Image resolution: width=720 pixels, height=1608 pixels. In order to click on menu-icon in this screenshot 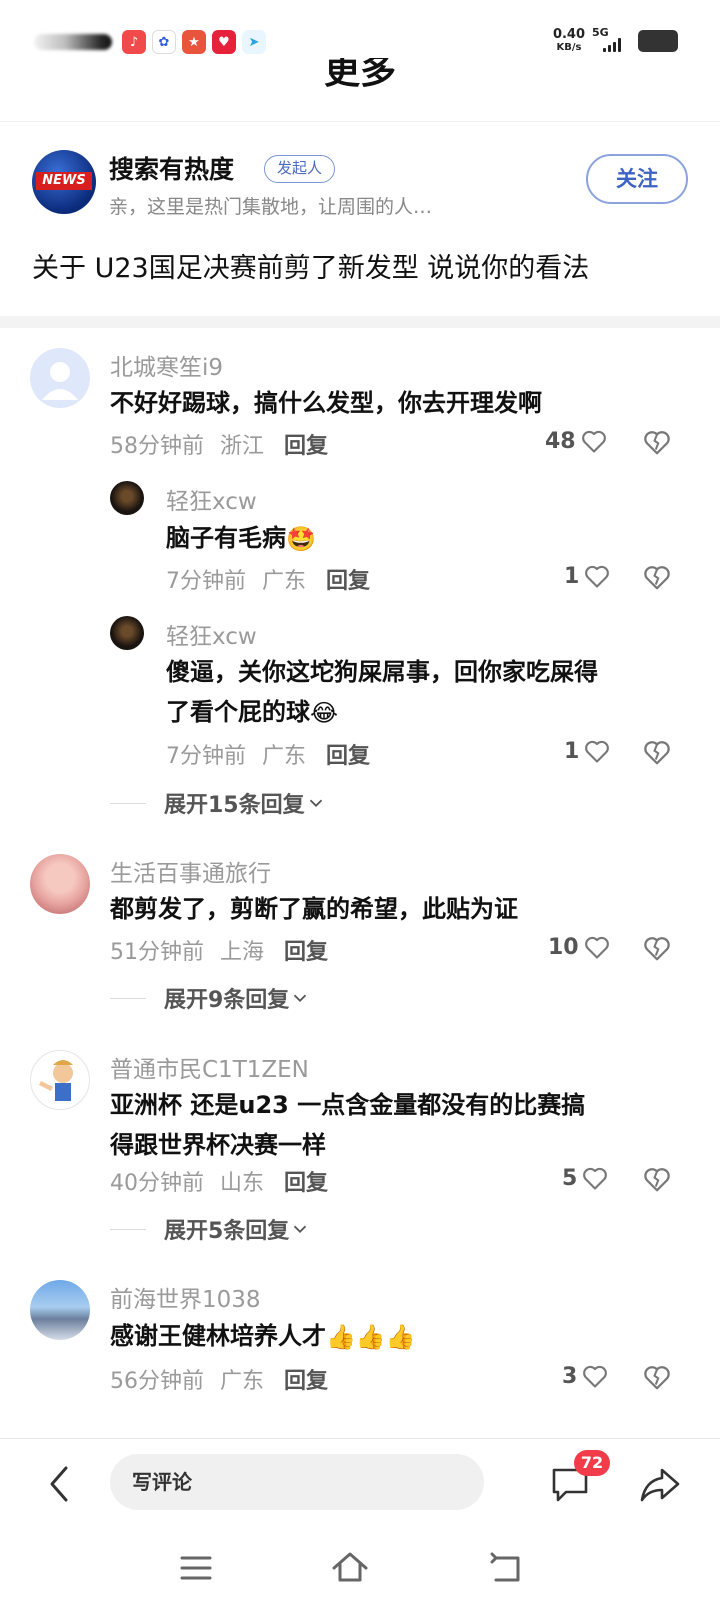, I will do `click(196, 1568)`.